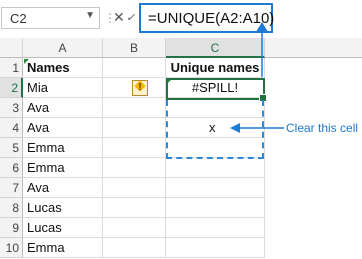 This screenshot has width=362, height=259. What do you see at coordinates (235, 128) in the screenshot?
I see `arrow-left-icon` at bounding box center [235, 128].